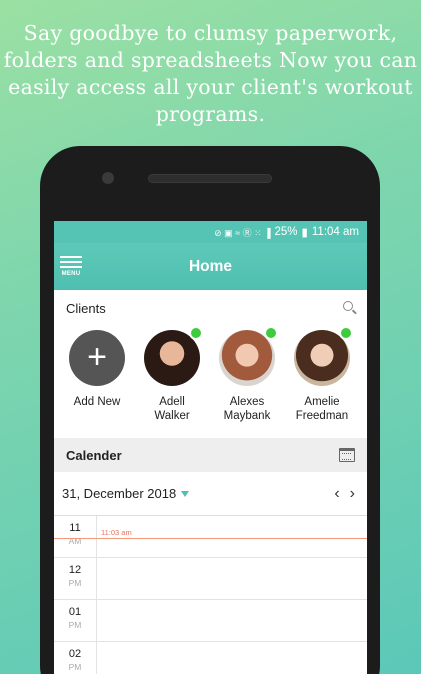 This screenshot has width=421, height=674. Describe the element at coordinates (210, 178) in the screenshot. I see `speaker` at that location.